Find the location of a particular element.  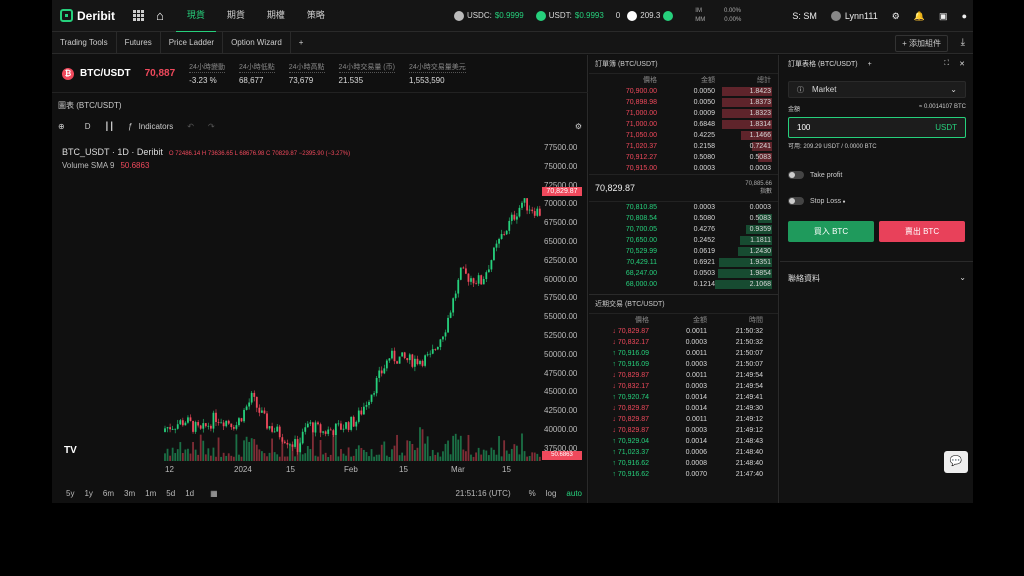

linked-section: 聯絡資料 ⌄ is located at coordinates (877, 278).